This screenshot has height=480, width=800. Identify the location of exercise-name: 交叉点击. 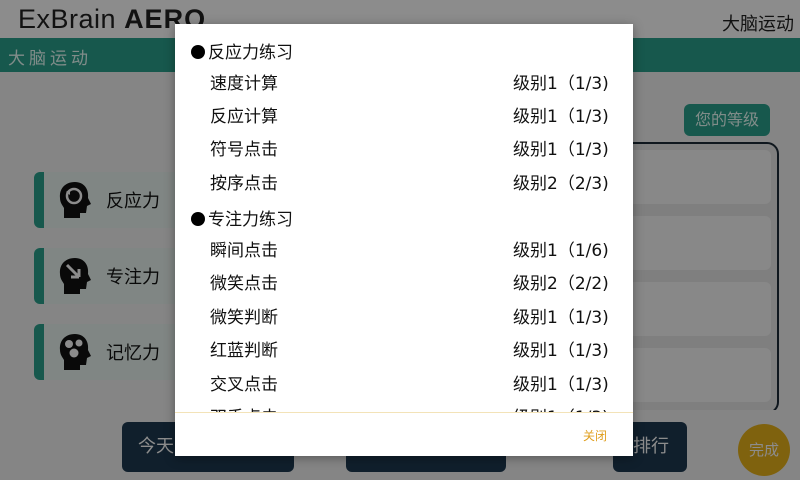
(244, 385).